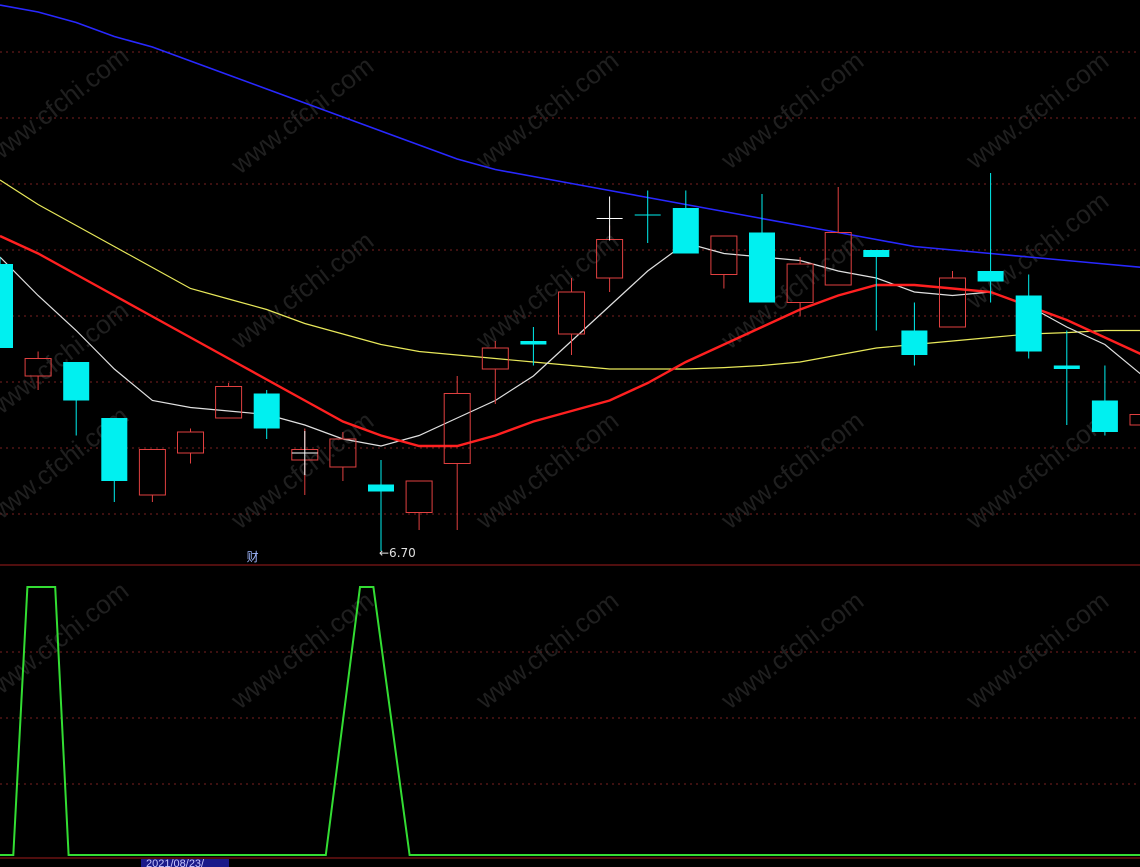 The height and width of the screenshot is (867, 1140). I want to click on candle, so click(6, 302).